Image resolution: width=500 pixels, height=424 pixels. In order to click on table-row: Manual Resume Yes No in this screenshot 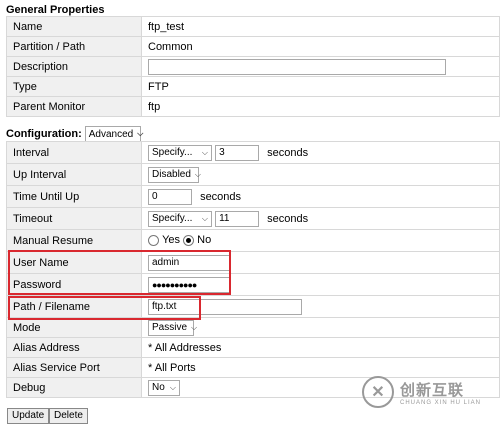, I will do `click(253, 240)`.